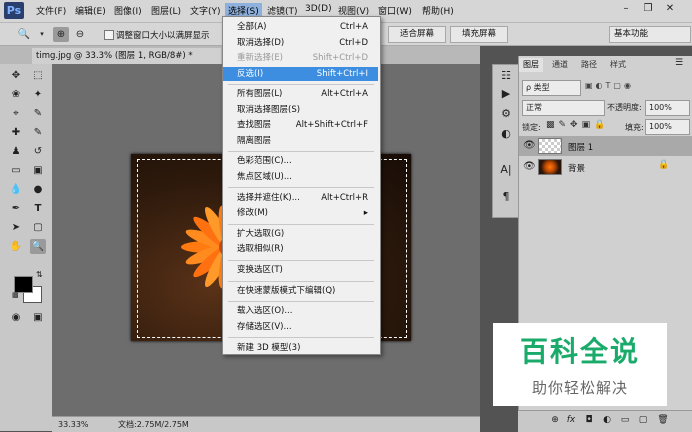  What do you see at coordinates (300, 249) in the screenshot?
I see `select-menu-item: 选取相似(R)` at bounding box center [300, 249].